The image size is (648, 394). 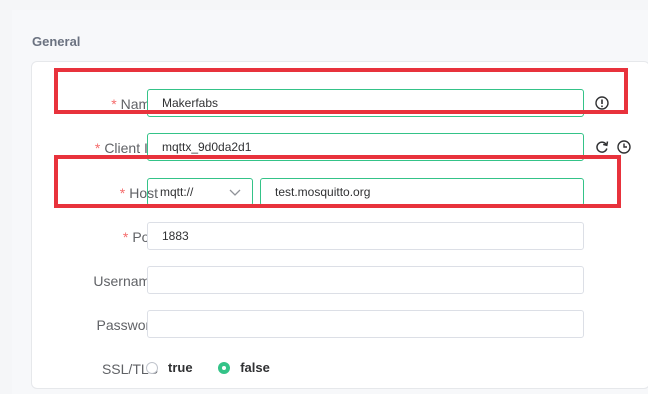 I want to click on port-row: * Port 1883, so click(x=340, y=237).